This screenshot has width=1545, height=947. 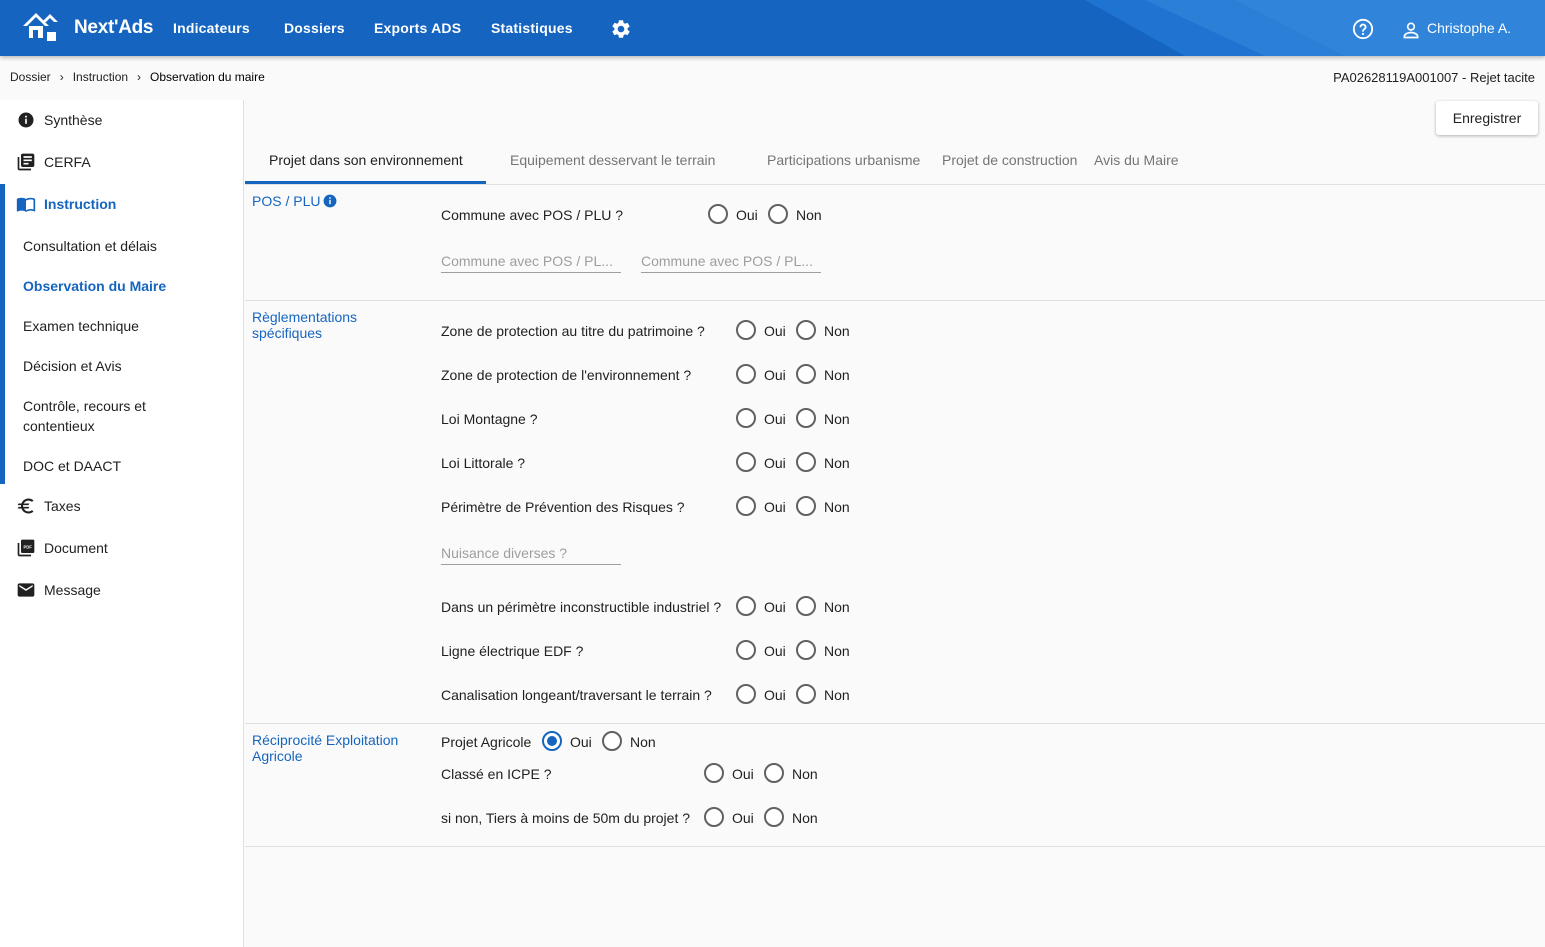 What do you see at coordinates (806, 650) in the screenshot?
I see `radio-edf-non` at bounding box center [806, 650].